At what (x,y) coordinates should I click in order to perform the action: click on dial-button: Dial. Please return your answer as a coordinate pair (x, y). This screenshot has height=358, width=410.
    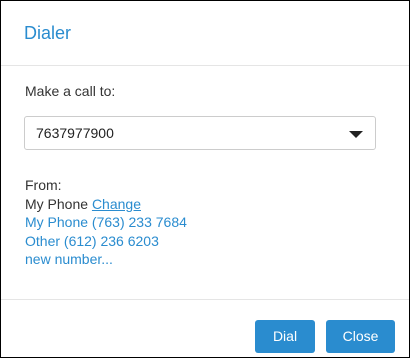
    Looking at the image, I should click on (285, 336).